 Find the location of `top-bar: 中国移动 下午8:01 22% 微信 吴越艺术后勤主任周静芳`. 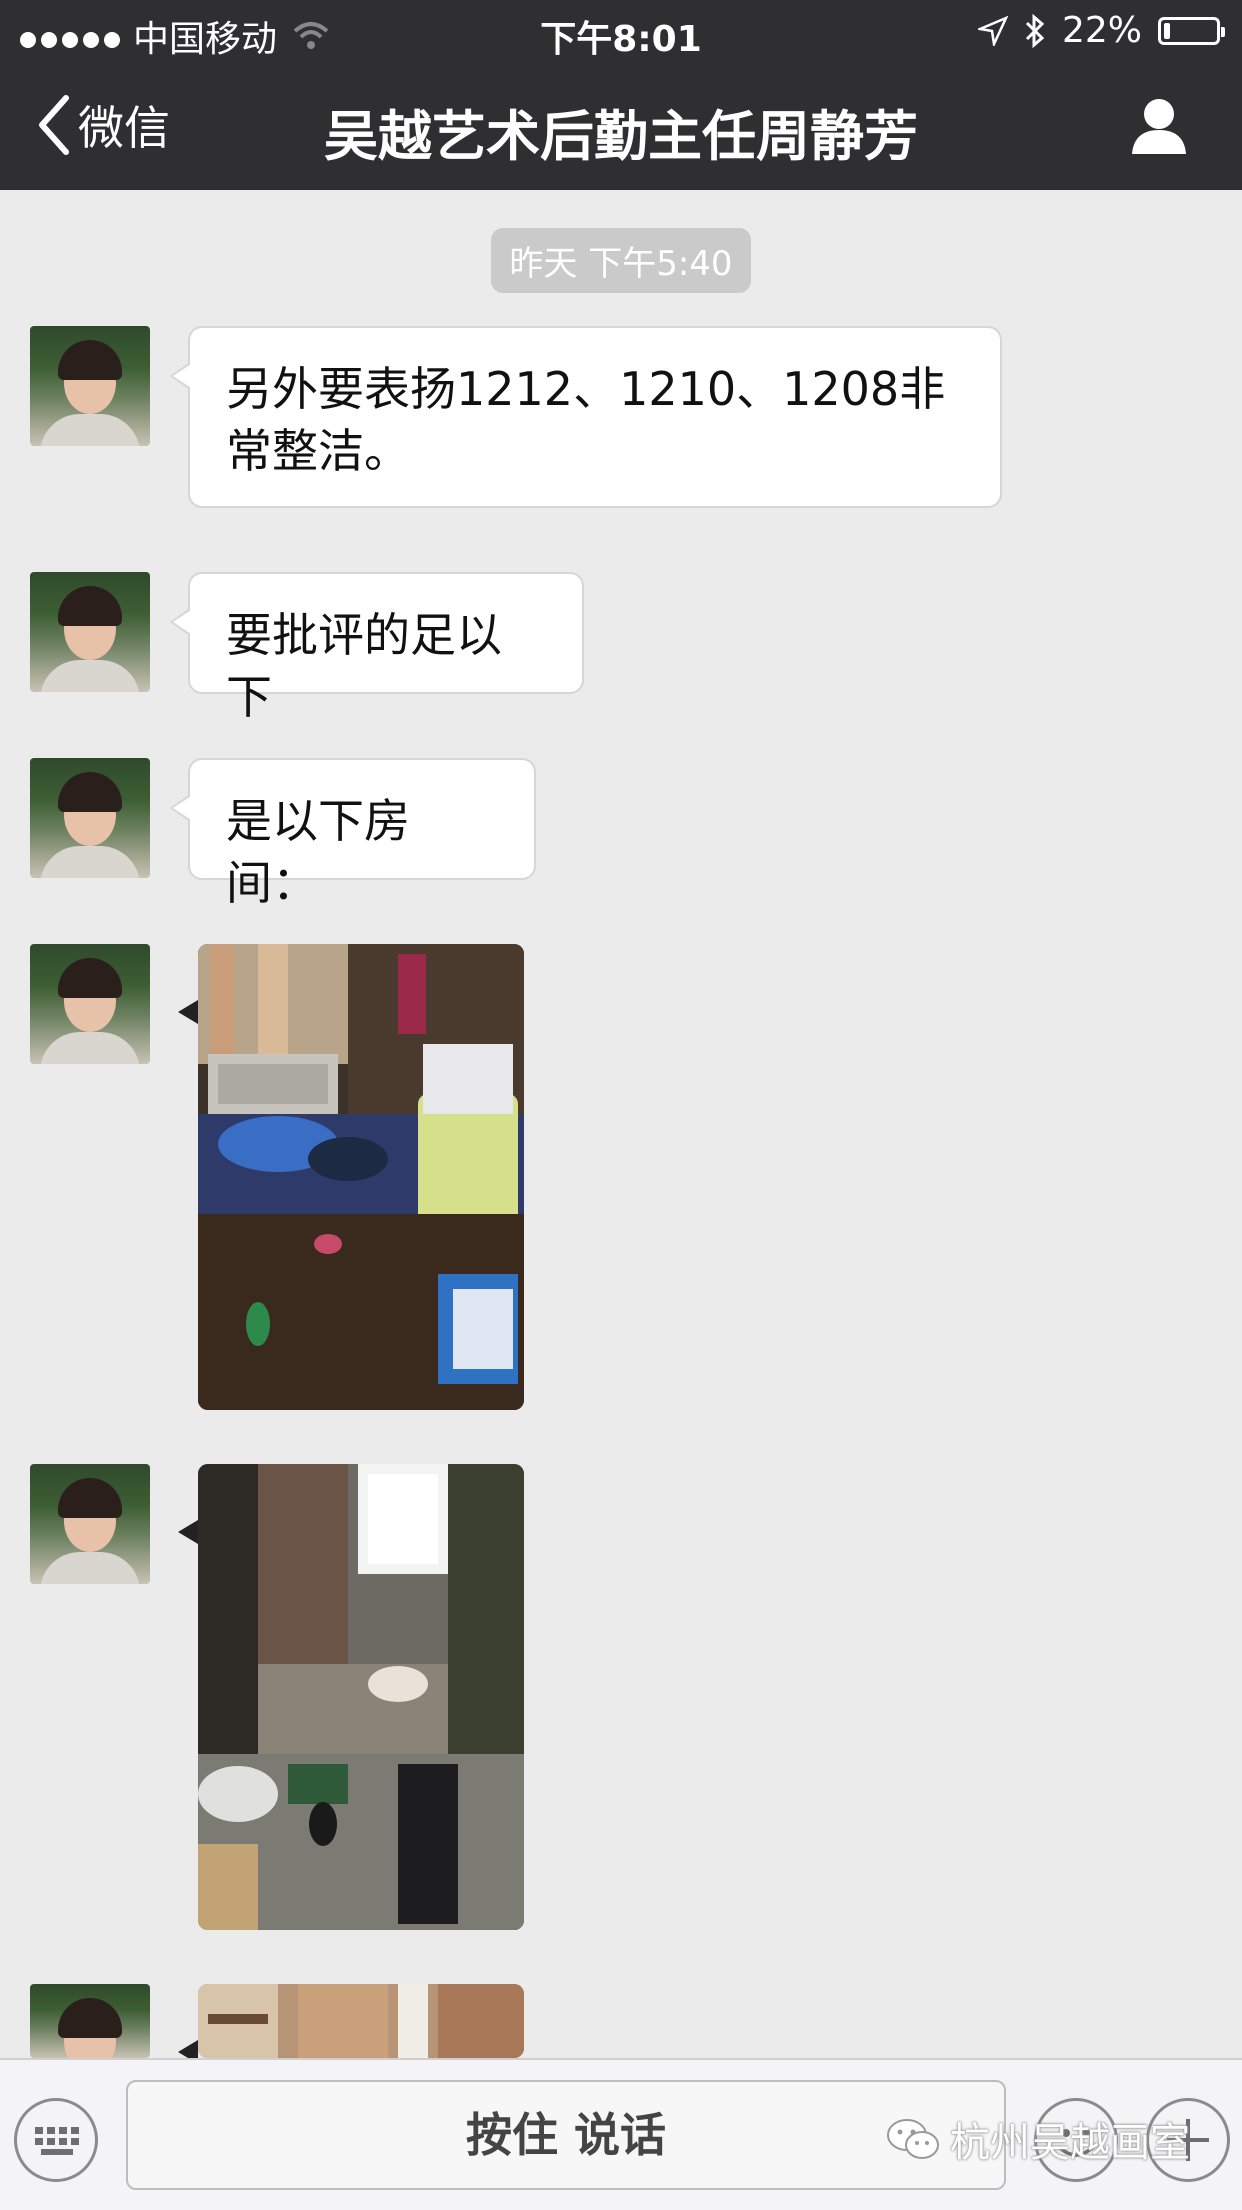

top-bar: 中国移动 下午8:01 22% 微信 吴越艺术后勤主任周静芳 is located at coordinates (621, 95).